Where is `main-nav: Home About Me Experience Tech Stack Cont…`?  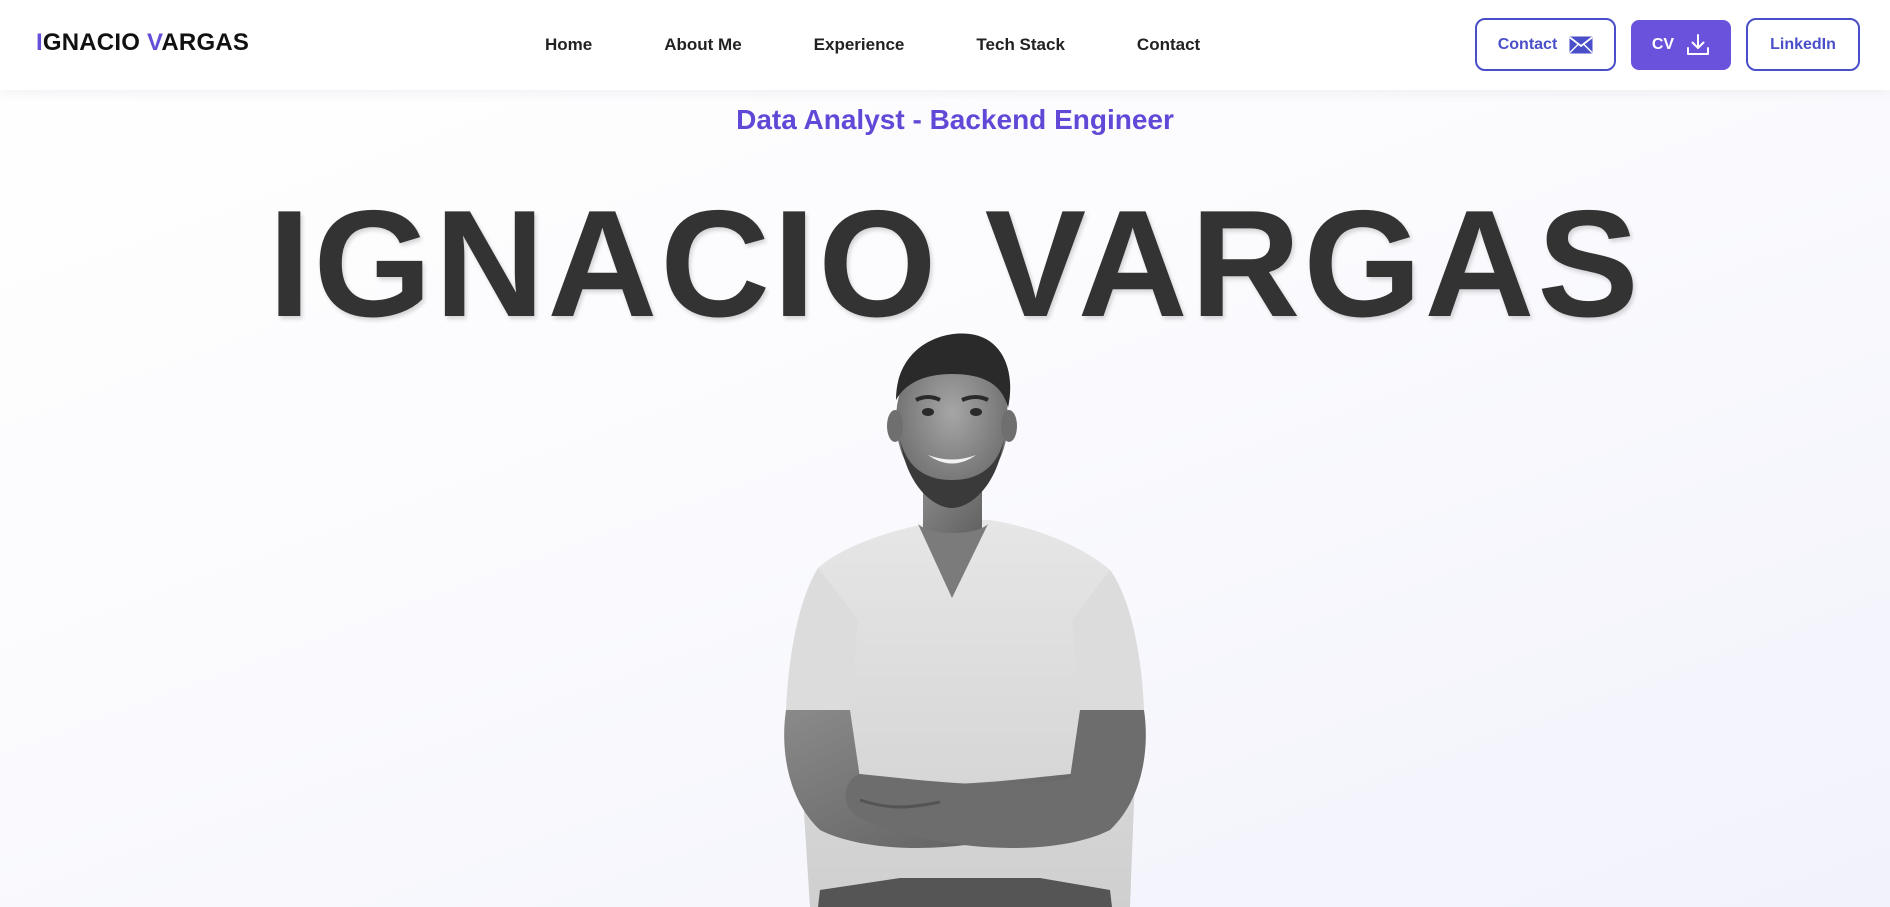 main-nav: Home About Me Experience Tech Stack Cont… is located at coordinates (872, 45).